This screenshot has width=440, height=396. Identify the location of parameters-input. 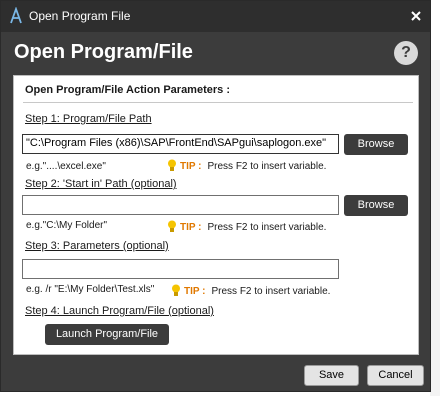
(180, 269).